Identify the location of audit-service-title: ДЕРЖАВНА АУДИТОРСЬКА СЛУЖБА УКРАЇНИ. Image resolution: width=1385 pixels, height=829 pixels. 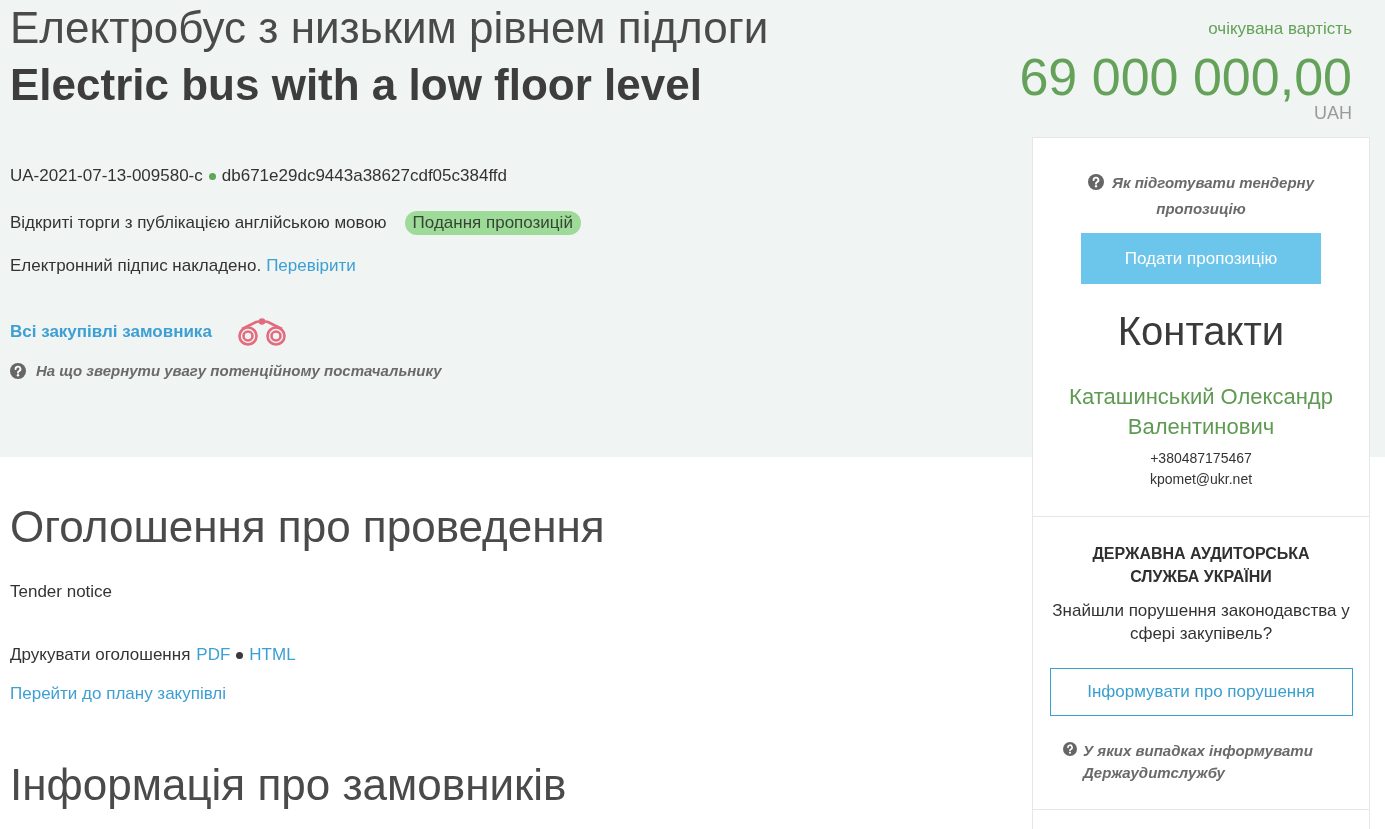
(1201, 565).